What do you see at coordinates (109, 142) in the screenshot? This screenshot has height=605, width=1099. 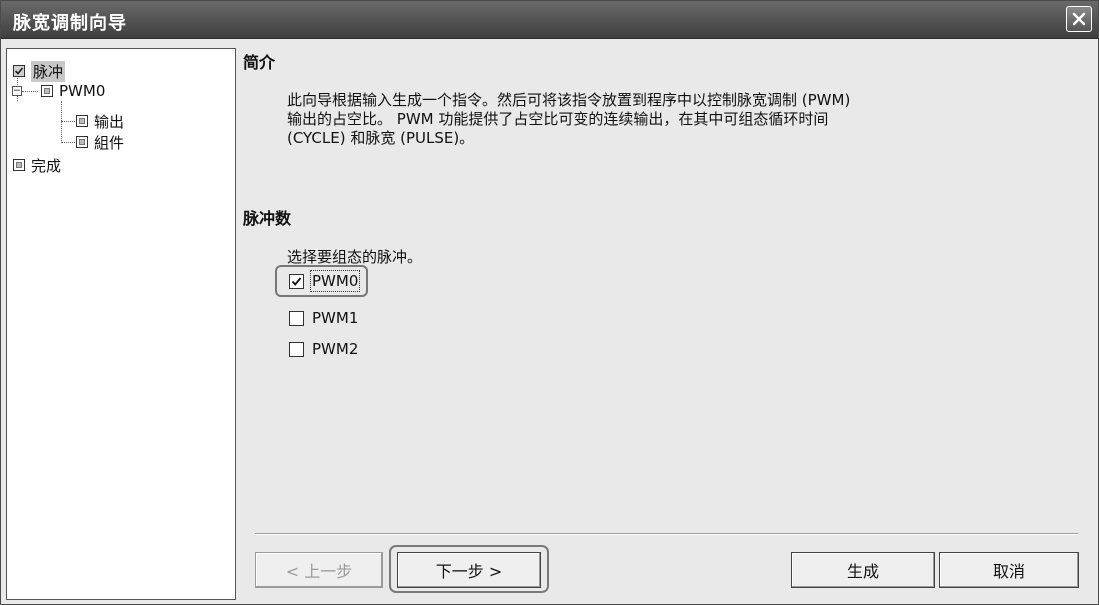 I see `tree-item-label: 組件` at bounding box center [109, 142].